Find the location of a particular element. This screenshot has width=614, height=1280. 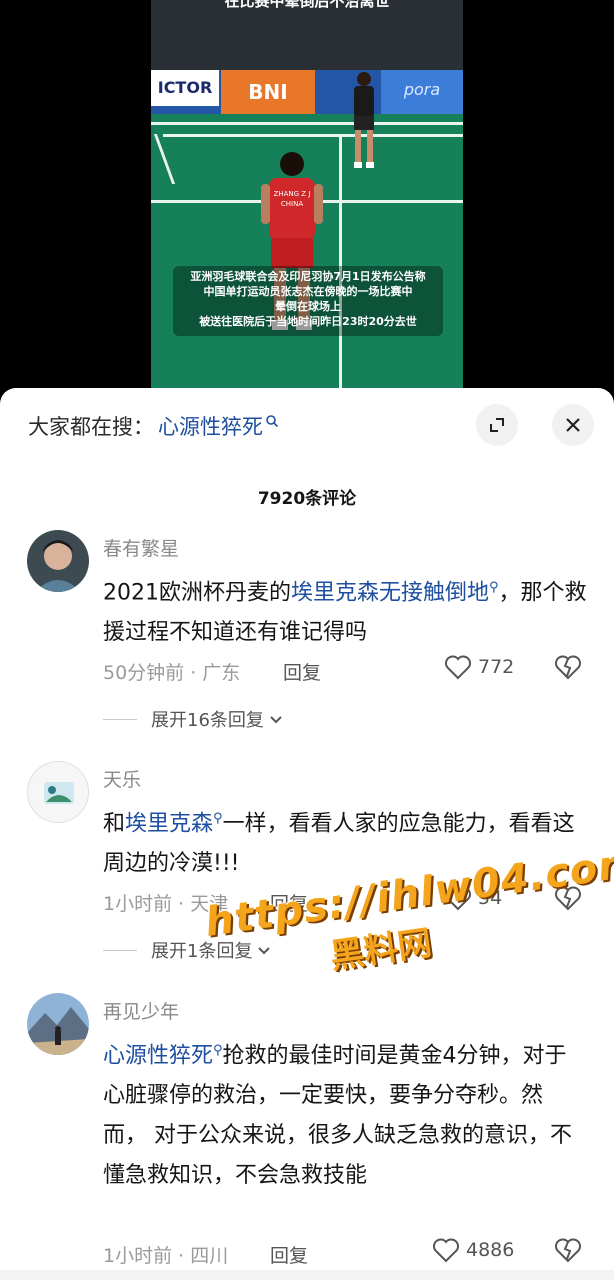

video-top-caption: 在比赛中晕倒后不治离世 is located at coordinates (307, 5).